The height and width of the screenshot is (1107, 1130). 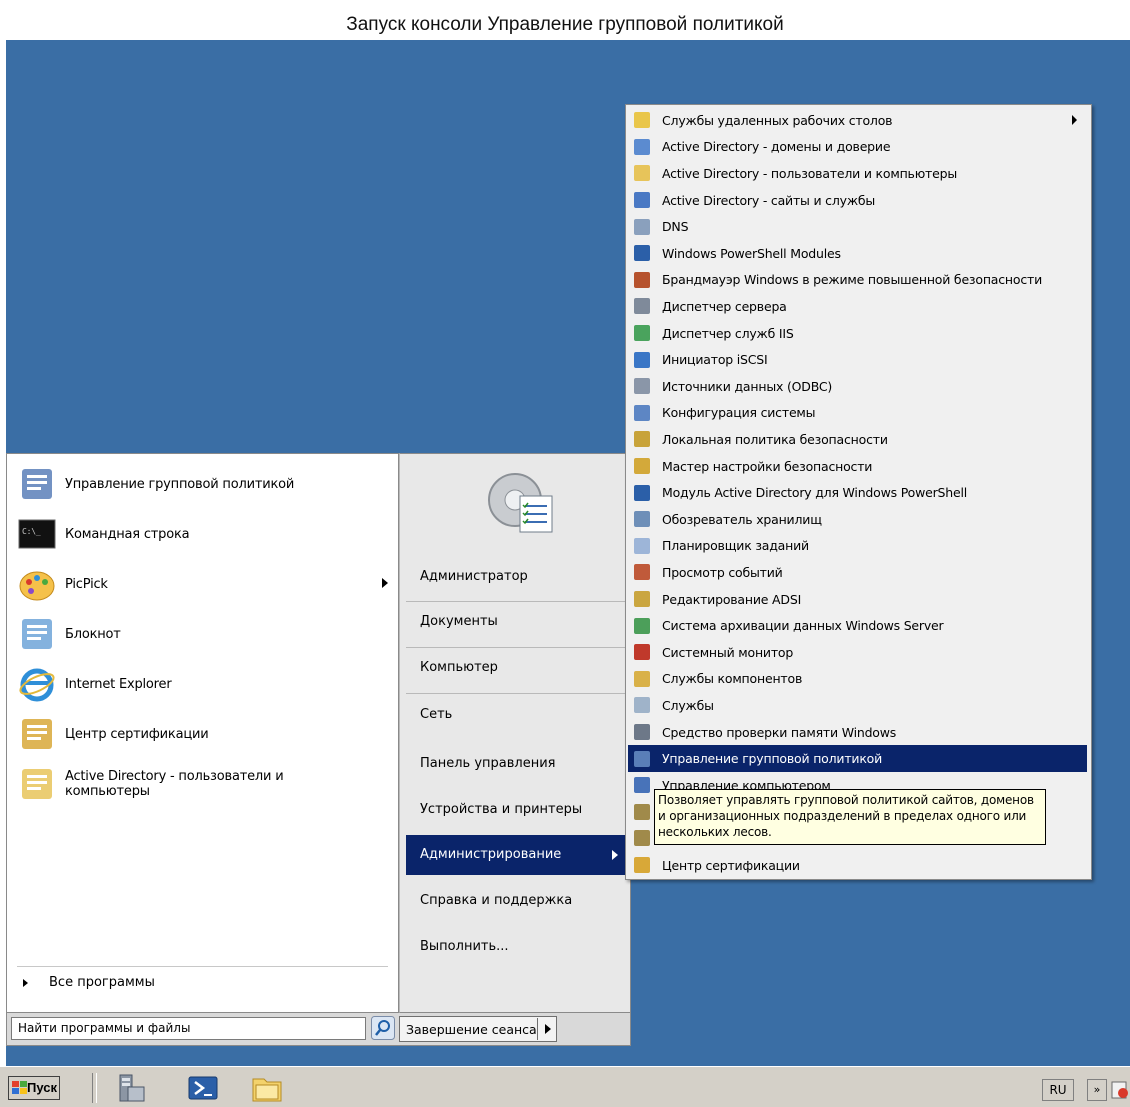 What do you see at coordinates (1120, 1090) in the screenshot?
I see `tray-notification-icon` at bounding box center [1120, 1090].